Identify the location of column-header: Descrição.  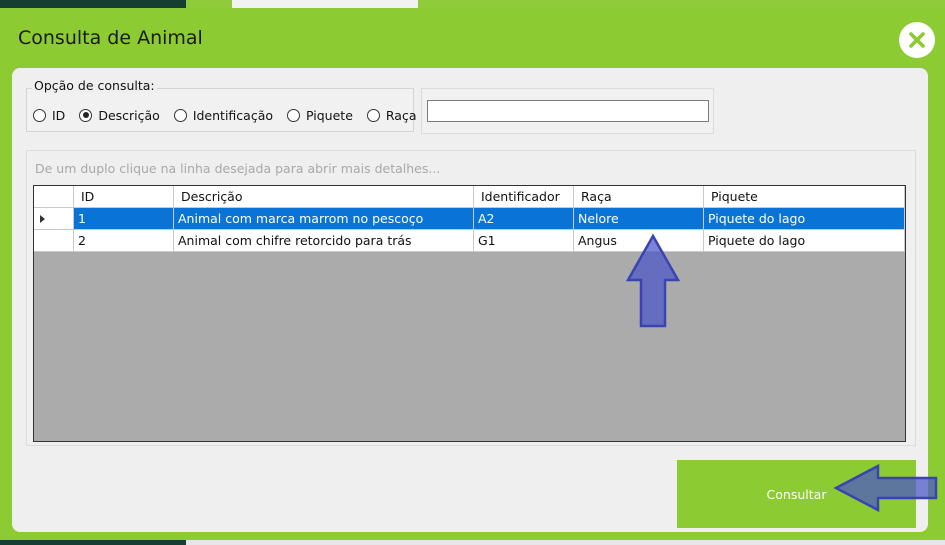
(324, 197).